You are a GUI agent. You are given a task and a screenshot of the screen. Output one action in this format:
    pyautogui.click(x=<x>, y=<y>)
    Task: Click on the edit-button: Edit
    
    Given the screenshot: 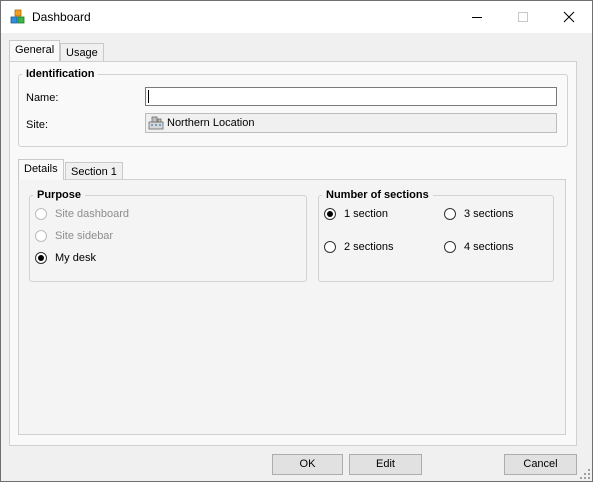 What is the action you would take?
    pyautogui.click(x=385, y=464)
    